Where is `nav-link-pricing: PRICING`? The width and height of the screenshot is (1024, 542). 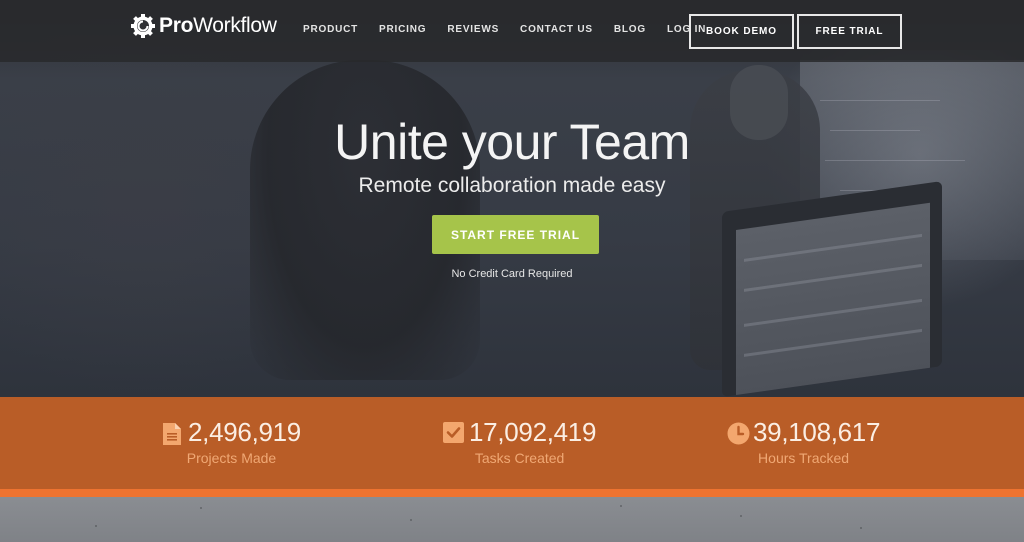
nav-link-pricing: PRICING is located at coordinates (402, 29).